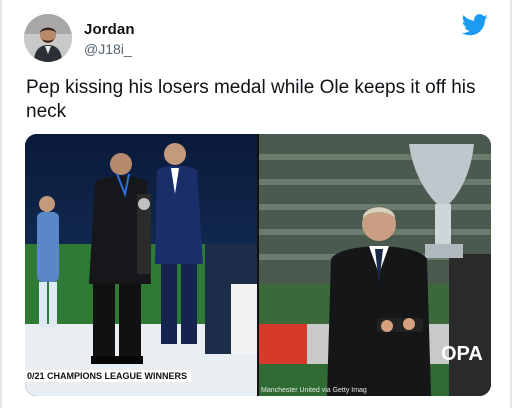  I want to click on avatar-photo, so click(48, 38).